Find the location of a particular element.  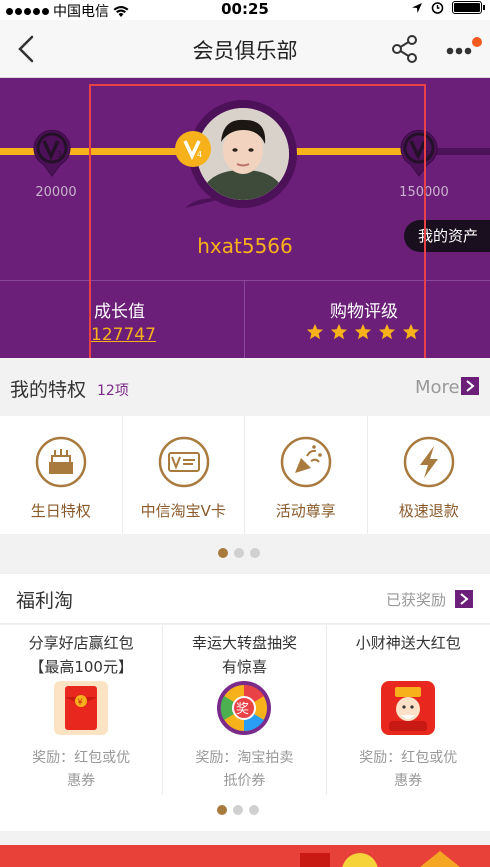

obtained-arrow-icon is located at coordinates (464, 599).